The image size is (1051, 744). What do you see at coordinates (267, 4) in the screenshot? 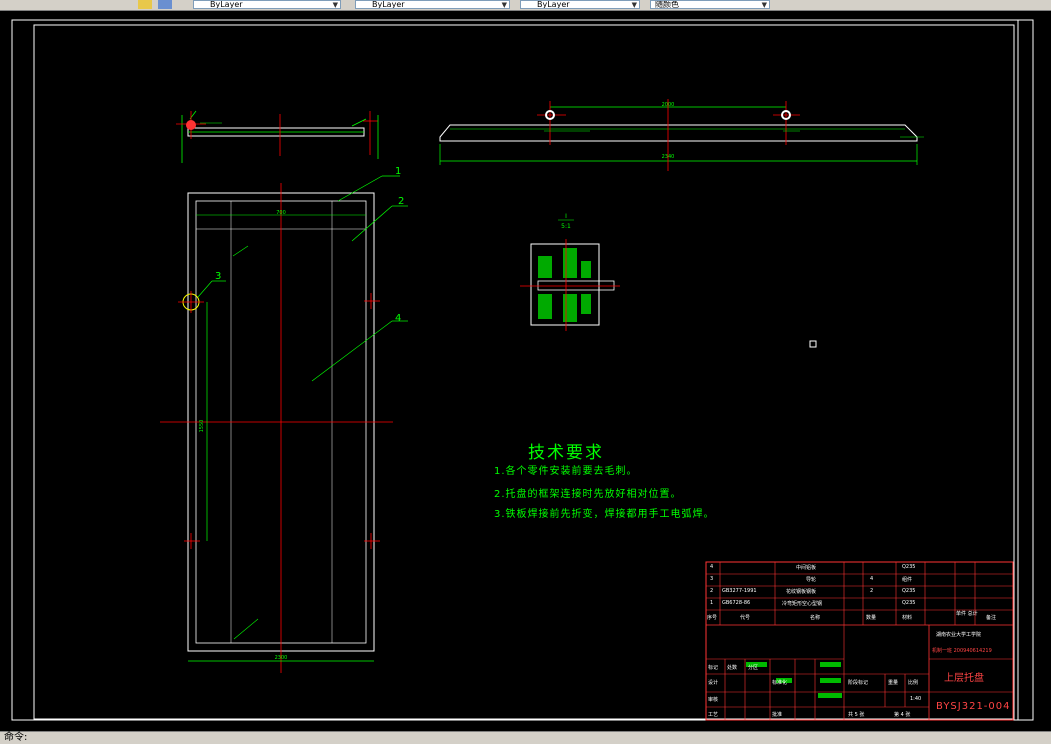
I see `color-combo: ByLayer ▼` at bounding box center [267, 4].